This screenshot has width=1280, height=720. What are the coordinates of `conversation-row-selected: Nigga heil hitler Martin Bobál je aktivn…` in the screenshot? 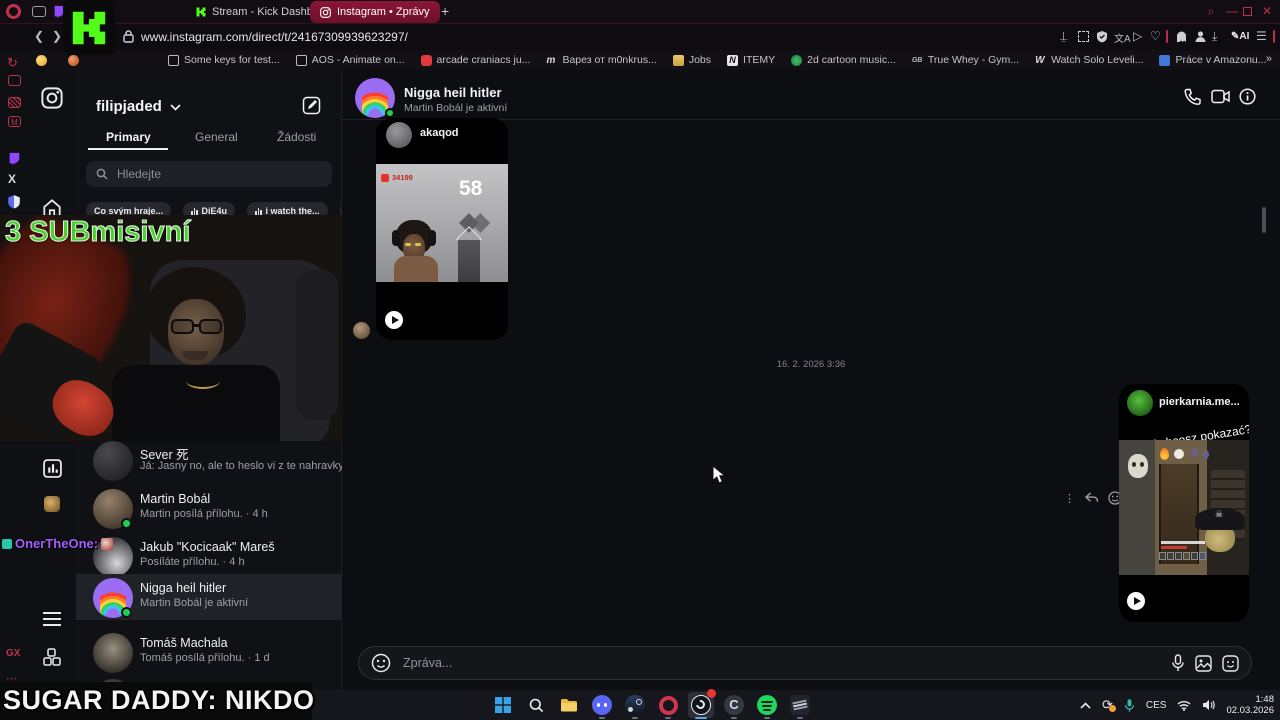 It's located at (209, 597).